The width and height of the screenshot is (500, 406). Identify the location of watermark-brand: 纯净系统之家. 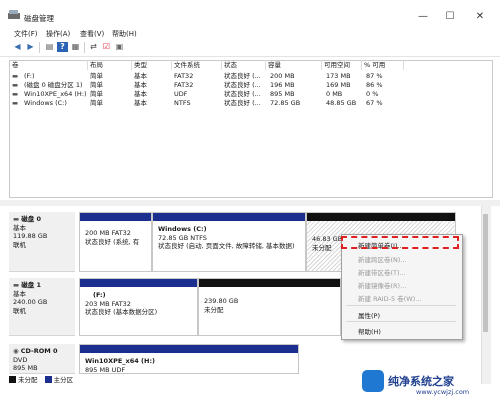
(421, 381).